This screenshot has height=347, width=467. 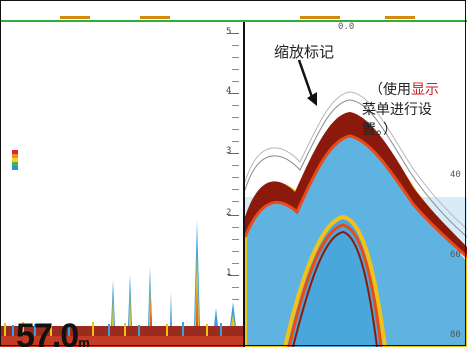 What do you see at coordinates (397, 110) in the screenshot?
I see `note-line2: 菜单进行设` at bounding box center [397, 110].